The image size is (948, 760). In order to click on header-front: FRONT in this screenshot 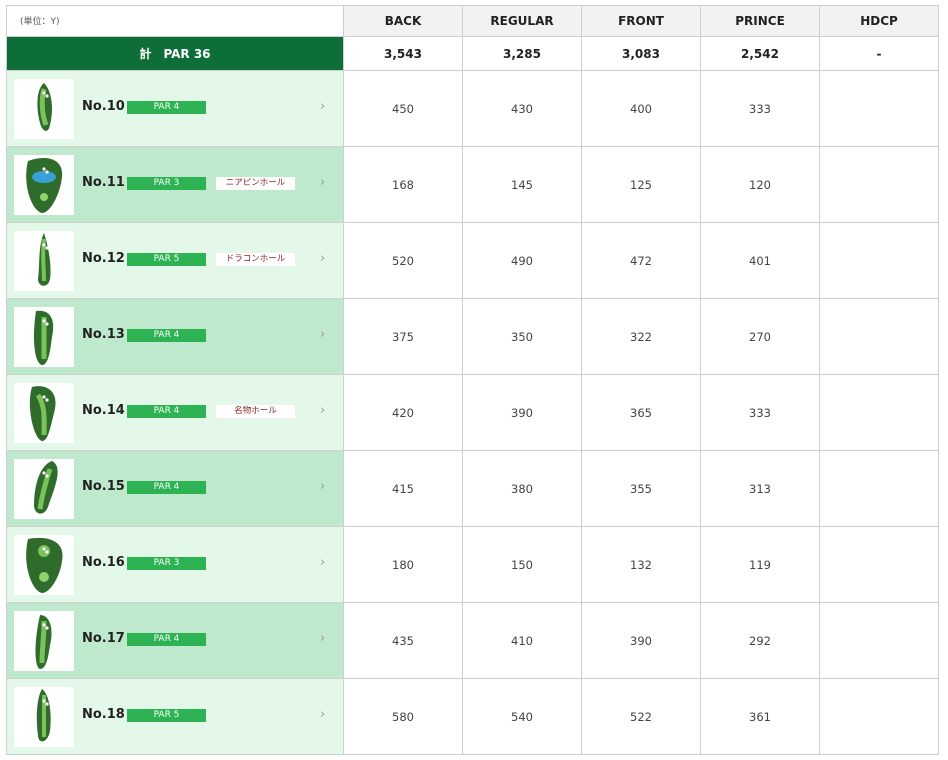, I will do `click(641, 21)`.